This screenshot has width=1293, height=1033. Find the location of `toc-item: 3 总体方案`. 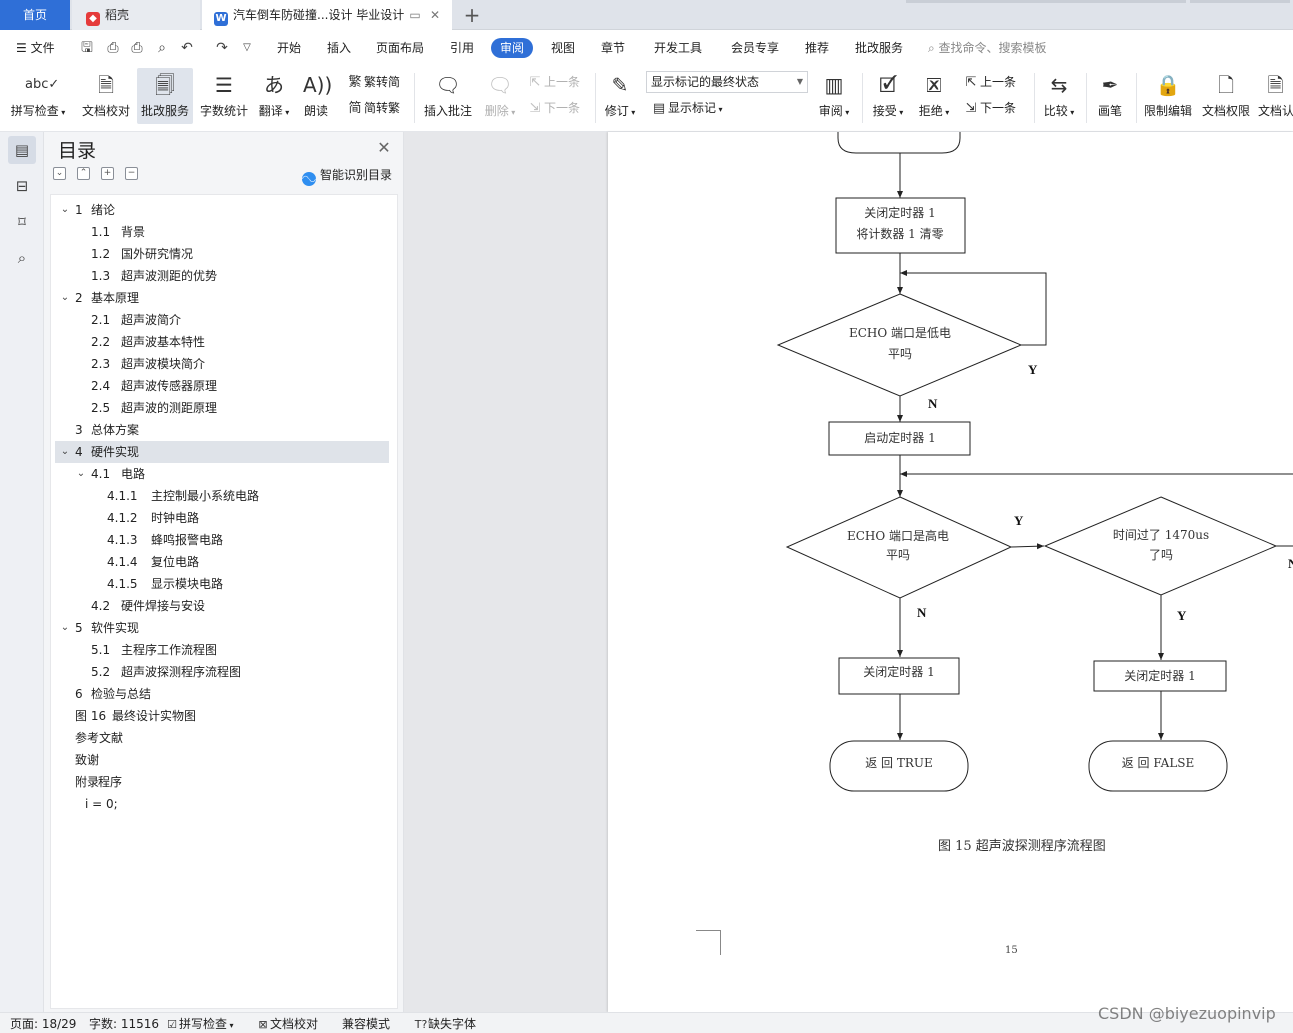

toc-item: 3 总体方案 is located at coordinates (222, 430).